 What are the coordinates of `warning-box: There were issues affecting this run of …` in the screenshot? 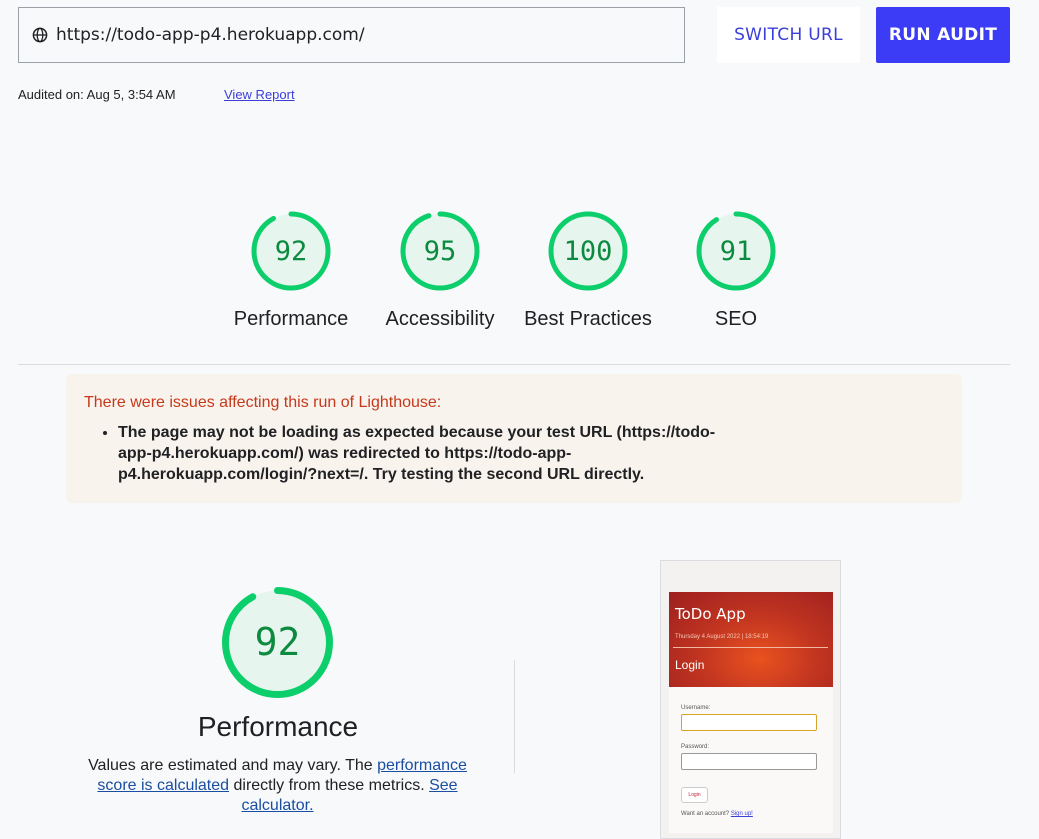 It's located at (514, 438).